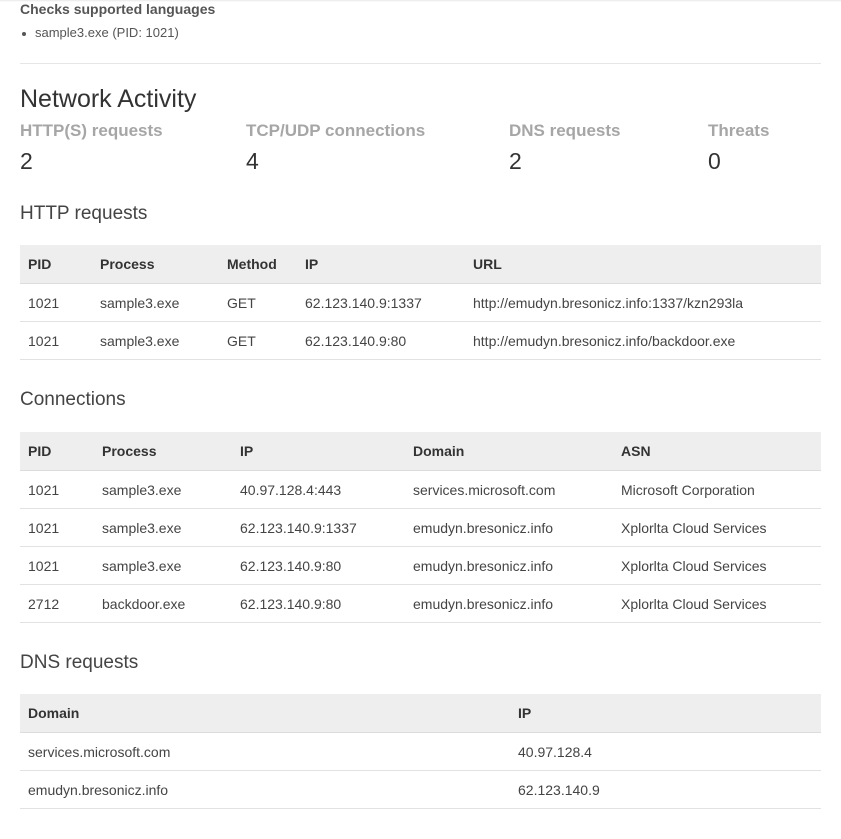 This screenshot has height=839, width=841. I want to click on table-row: services.microsoft.com 40.97.128.4, so click(420, 751).